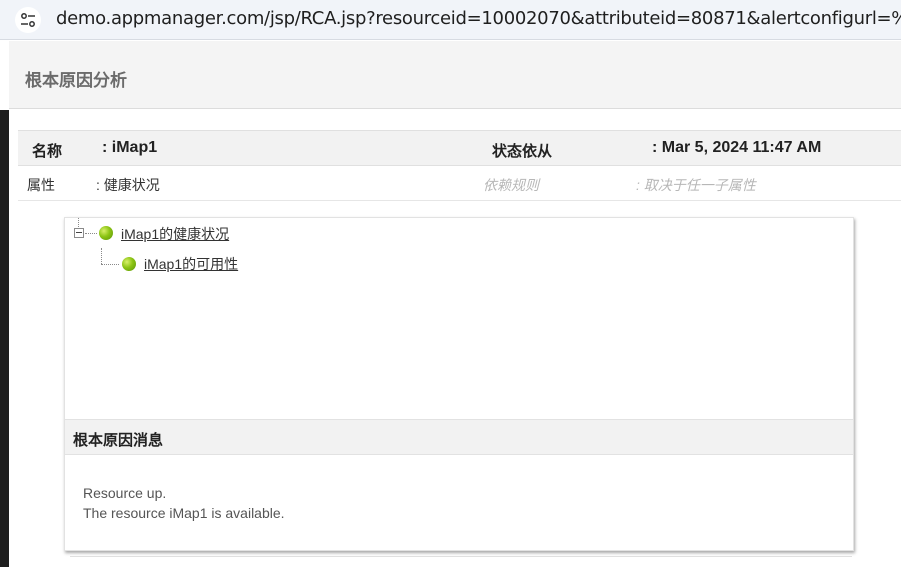 The image size is (901, 567). What do you see at coordinates (79, 233) in the screenshot?
I see `collapse-toggle-icon` at bounding box center [79, 233].